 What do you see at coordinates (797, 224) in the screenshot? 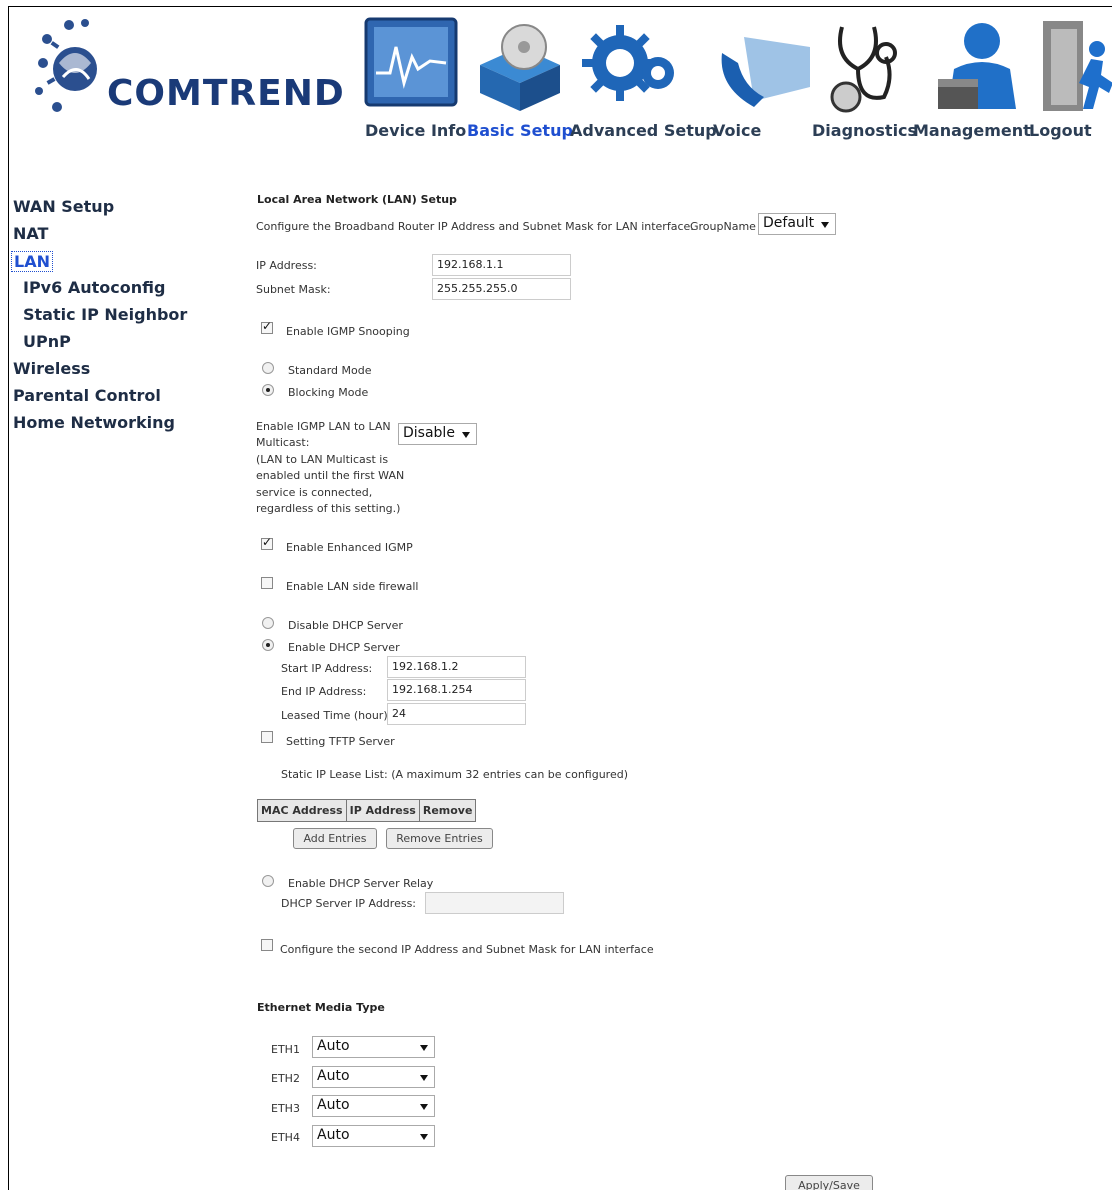
I see `group-name-select: Default` at bounding box center [797, 224].